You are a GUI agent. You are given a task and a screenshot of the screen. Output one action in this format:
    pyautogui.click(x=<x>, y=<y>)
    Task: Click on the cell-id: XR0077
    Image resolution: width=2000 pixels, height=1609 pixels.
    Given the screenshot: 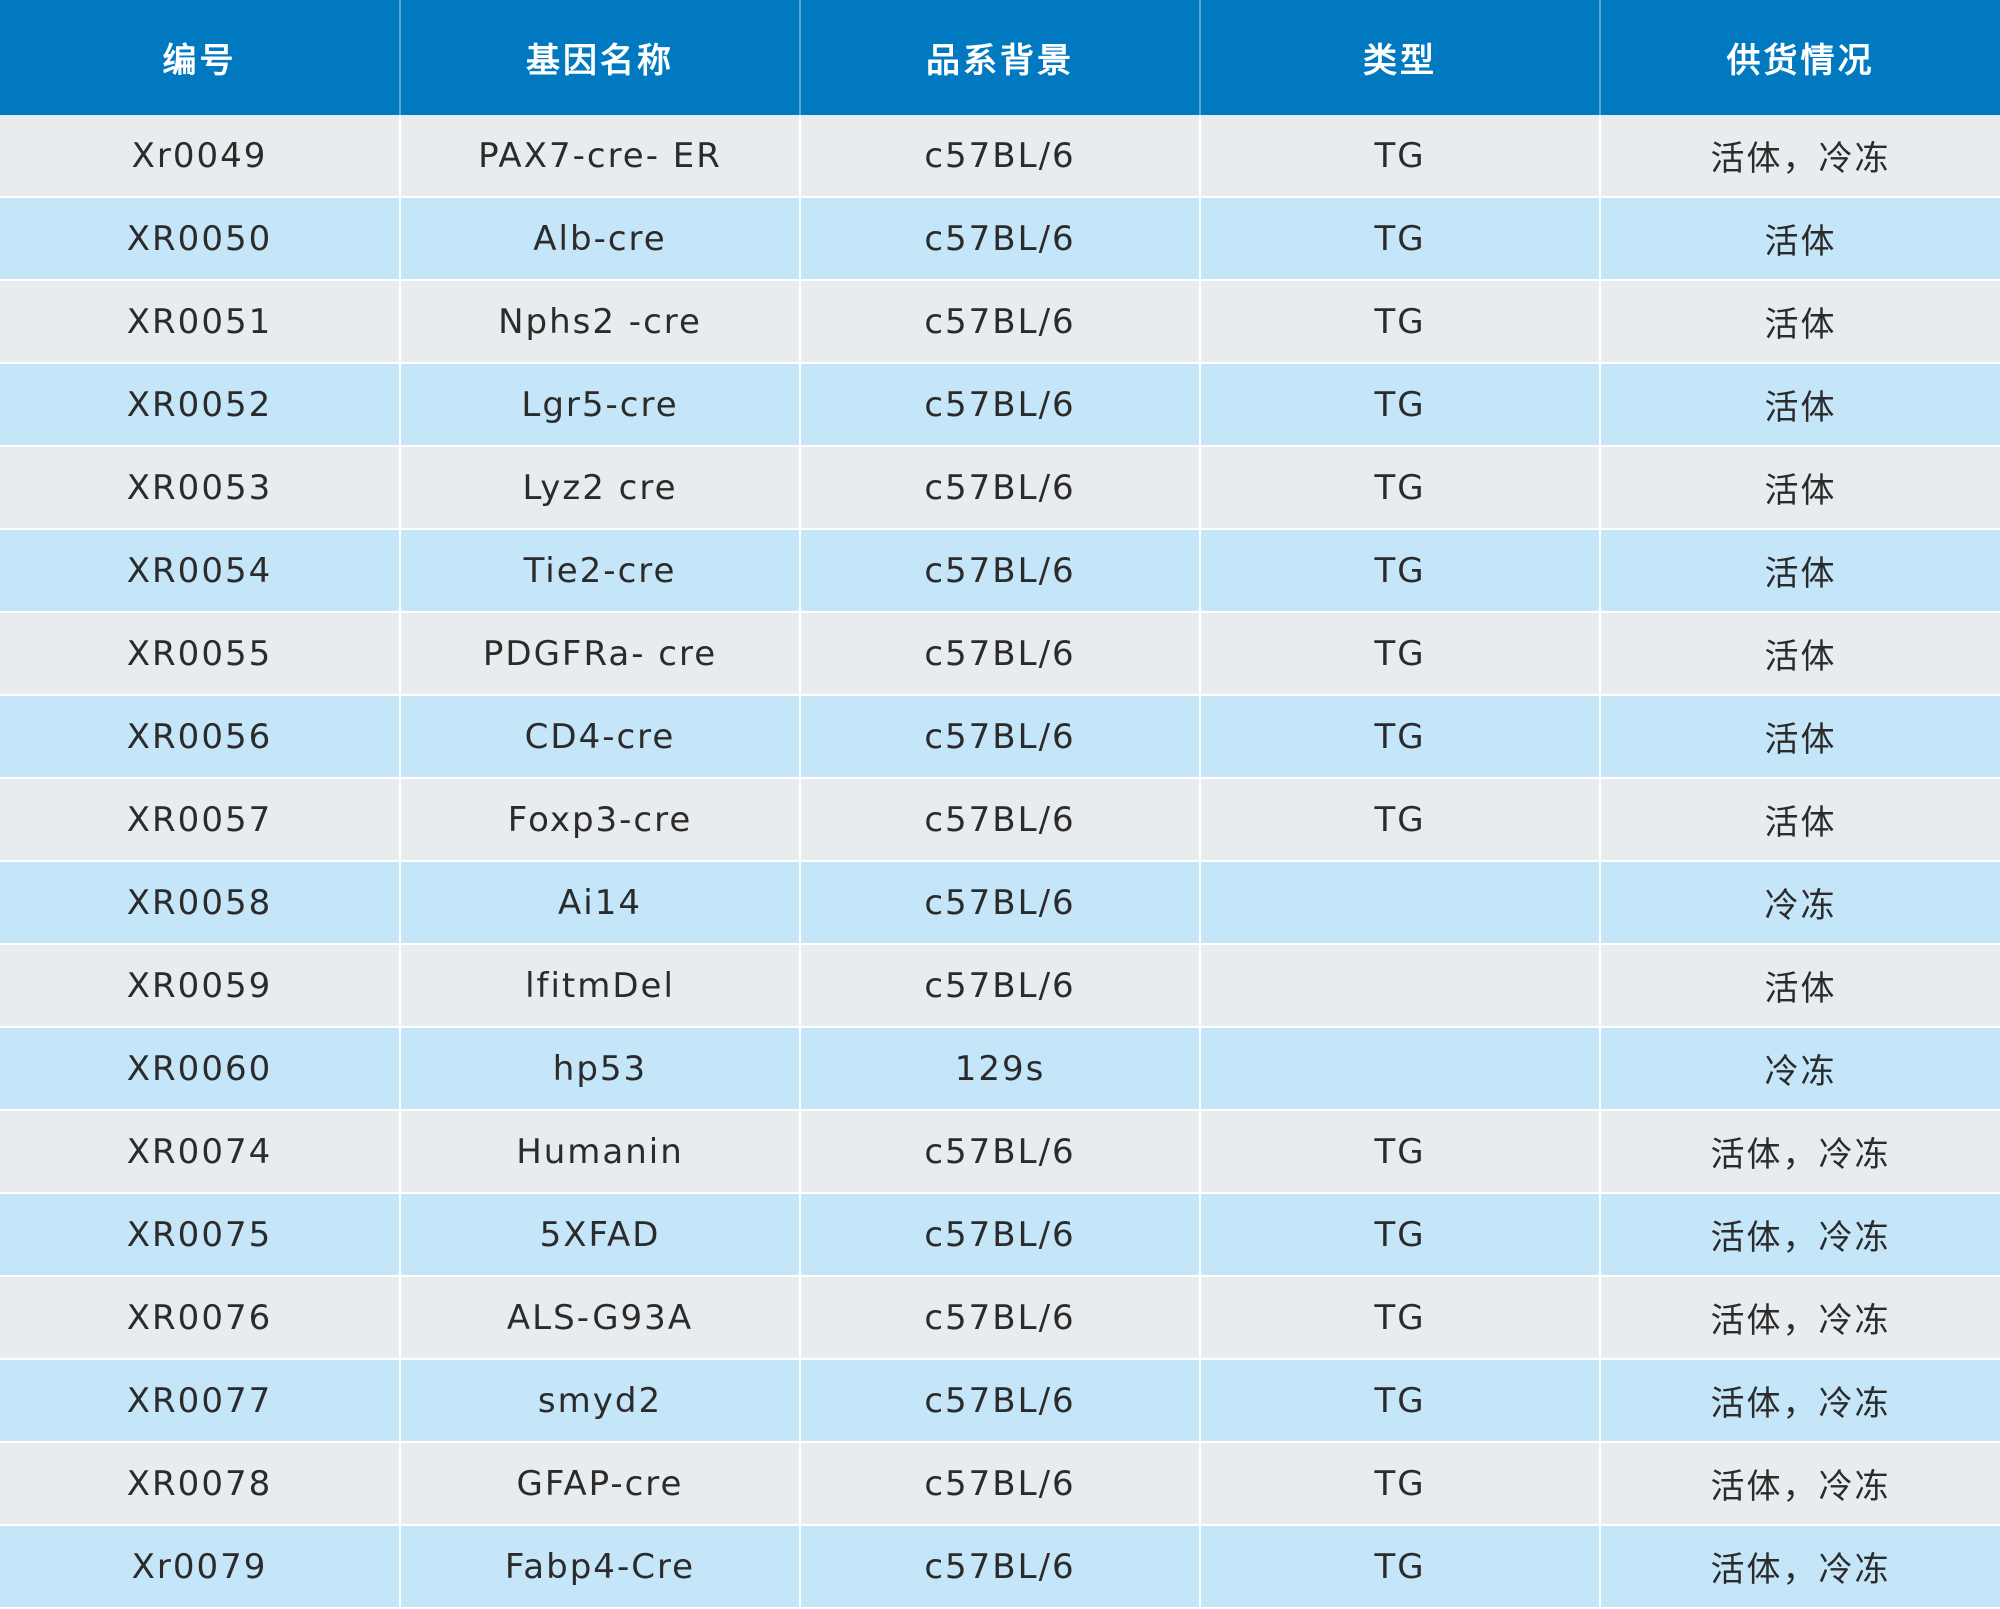 What is the action you would take?
    pyautogui.click(x=200, y=1401)
    